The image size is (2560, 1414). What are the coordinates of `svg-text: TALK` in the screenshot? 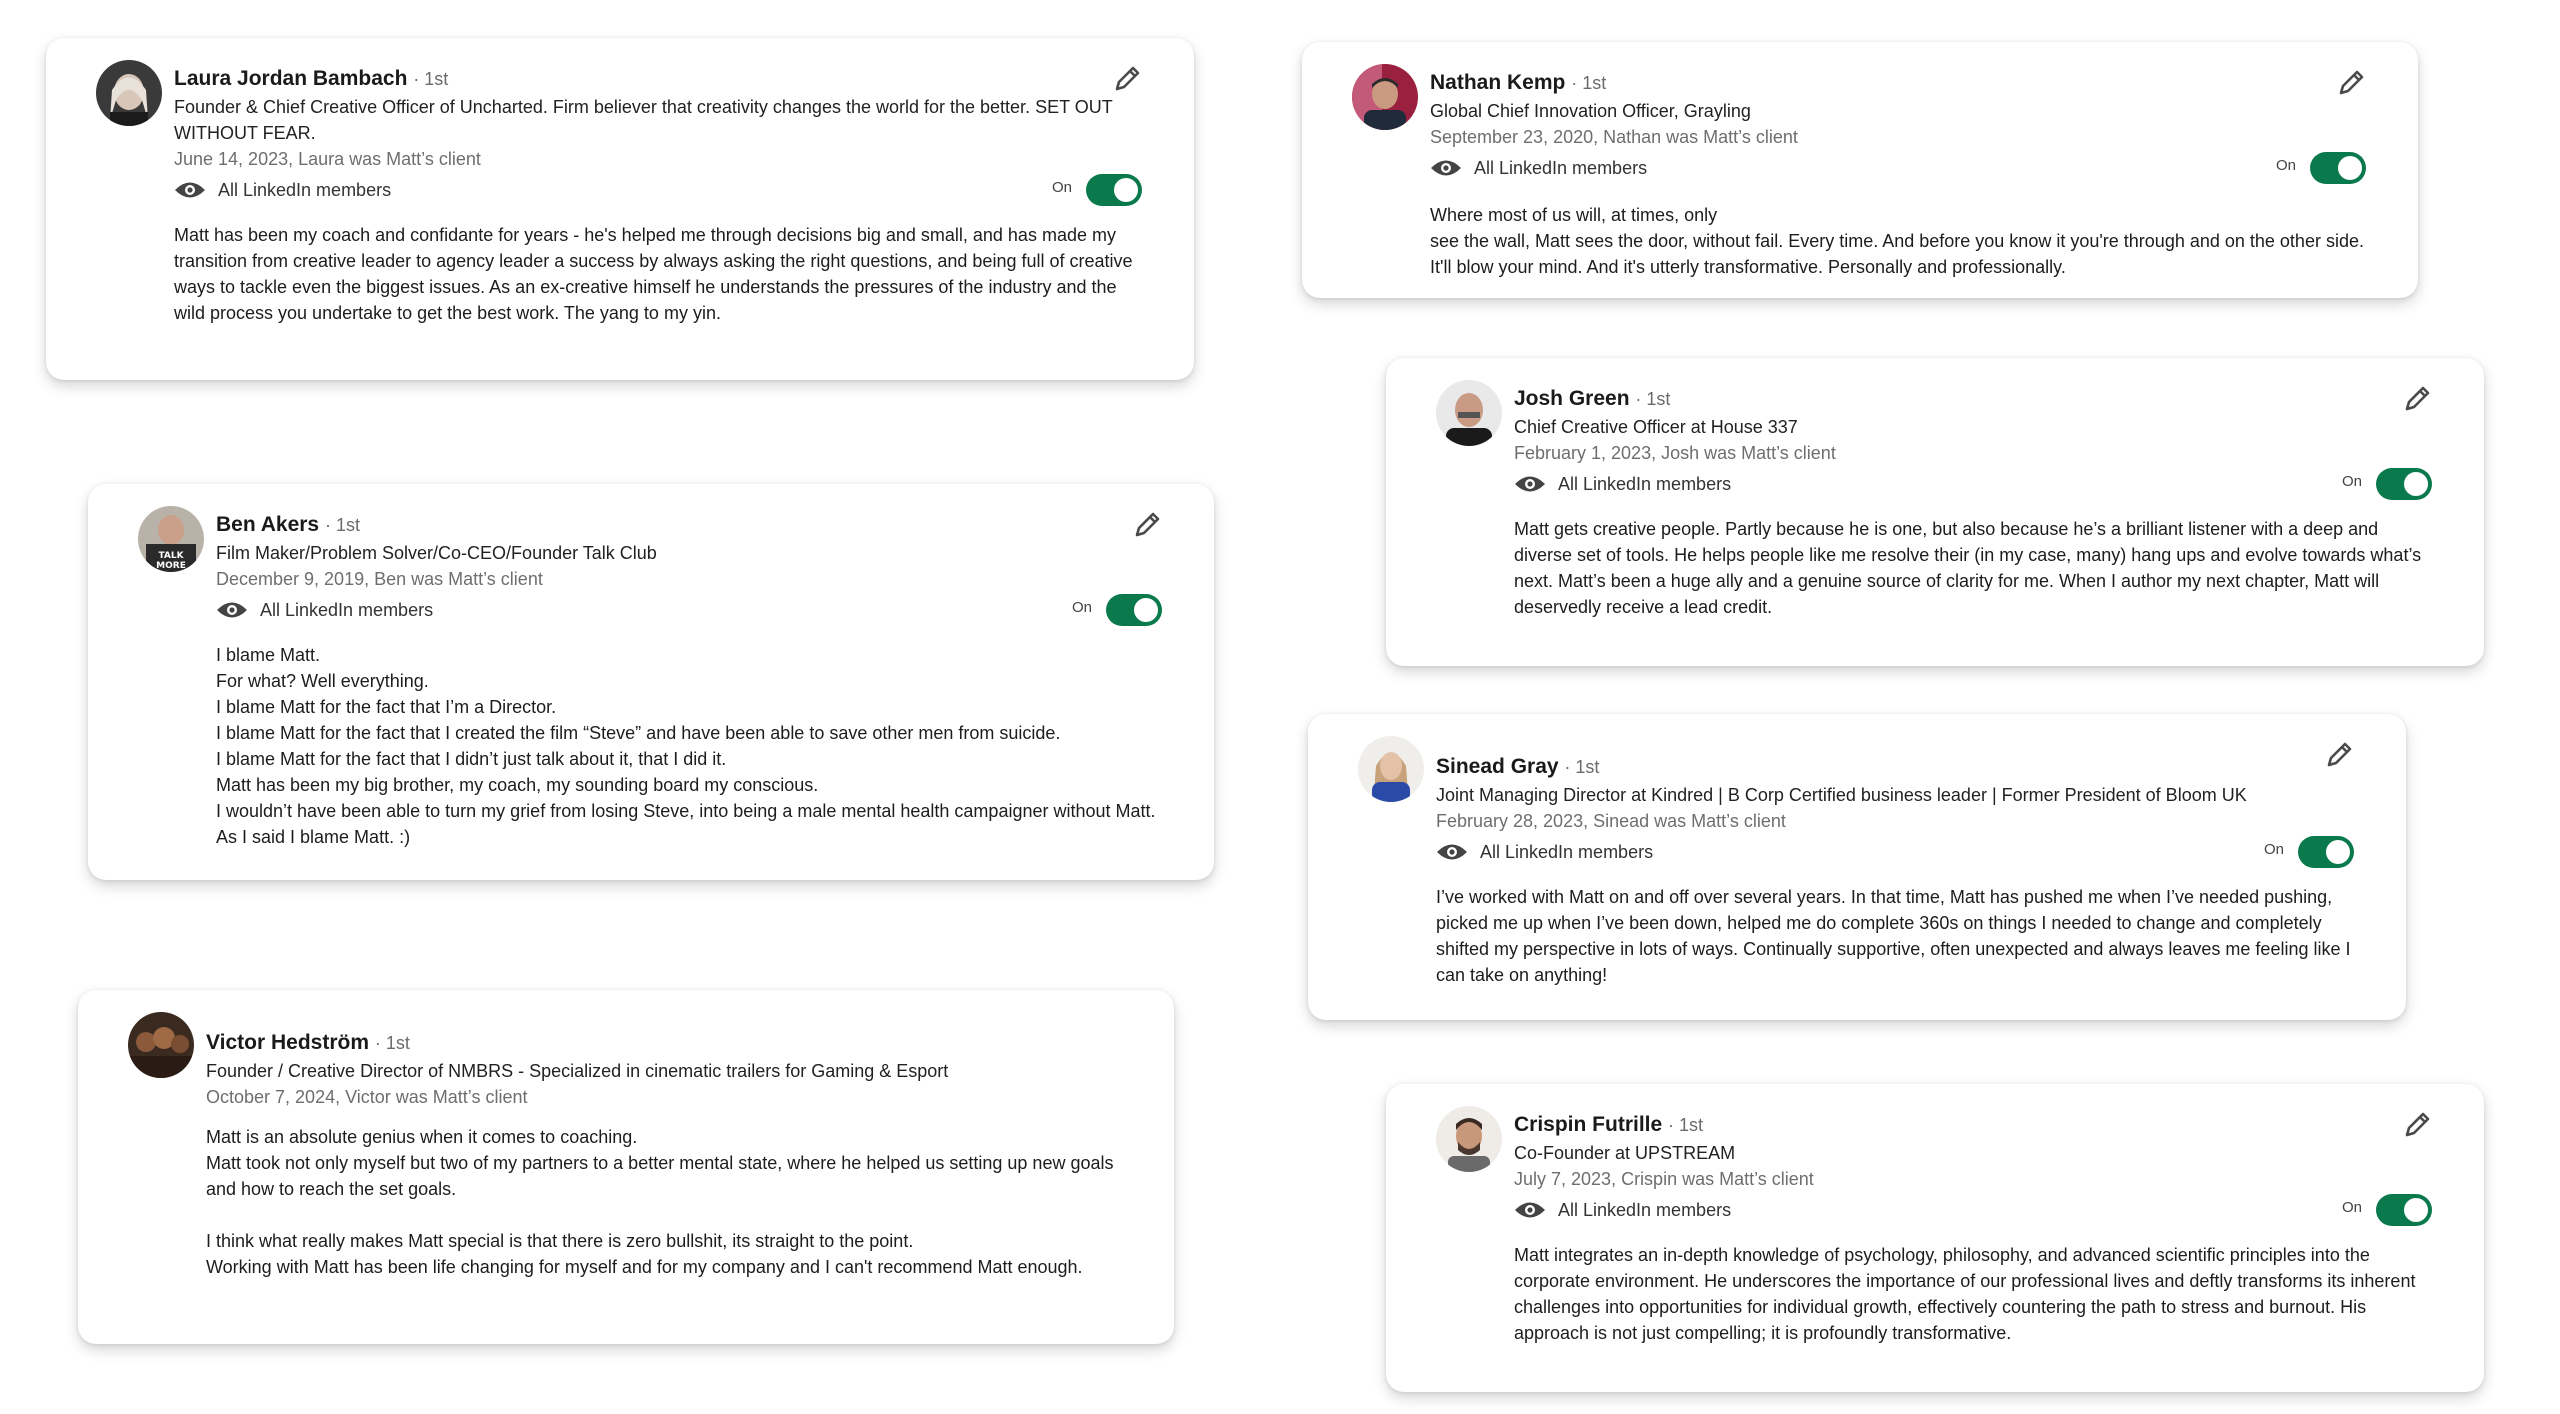 It's located at (171, 556).